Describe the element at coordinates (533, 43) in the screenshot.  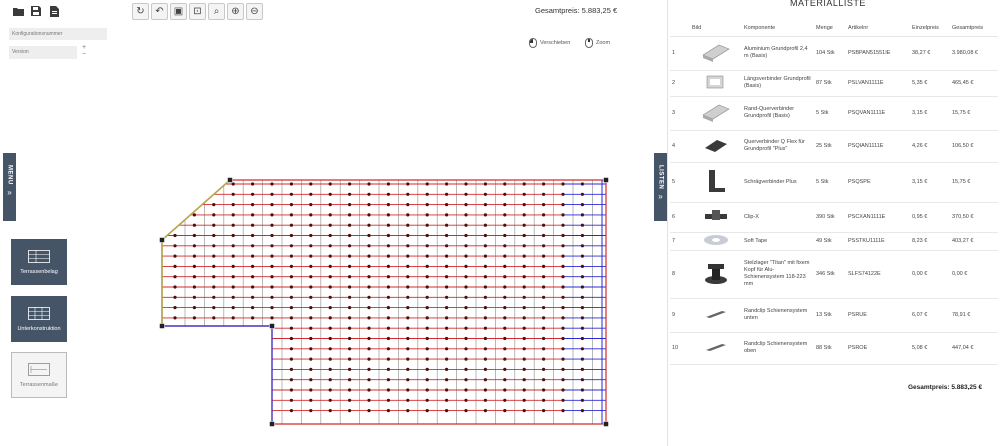
I see `mouse-left-icon` at that location.